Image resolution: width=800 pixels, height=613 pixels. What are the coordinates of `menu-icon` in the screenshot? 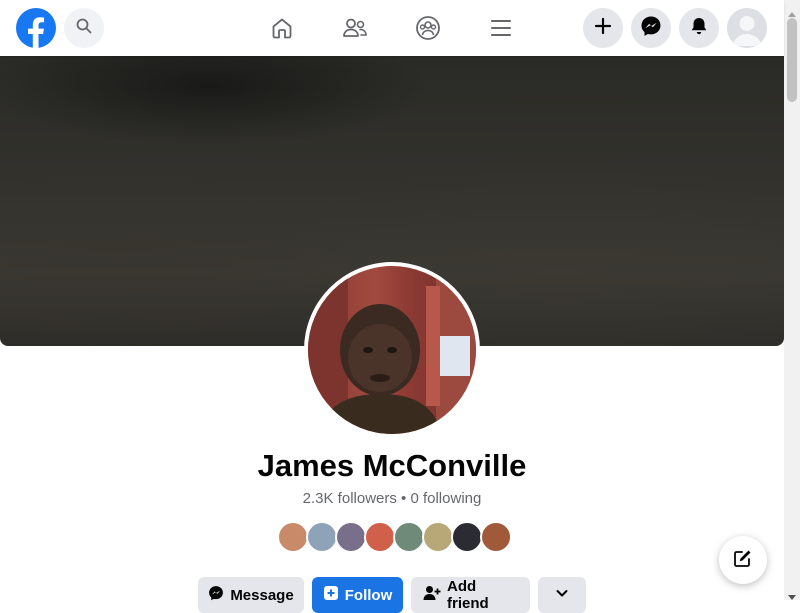 It's located at (501, 28).